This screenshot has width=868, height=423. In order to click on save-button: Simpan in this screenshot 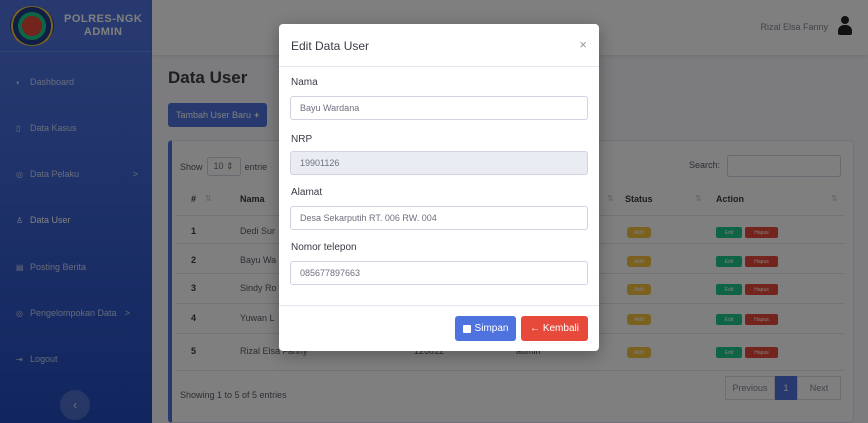, I will do `click(485, 328)`.